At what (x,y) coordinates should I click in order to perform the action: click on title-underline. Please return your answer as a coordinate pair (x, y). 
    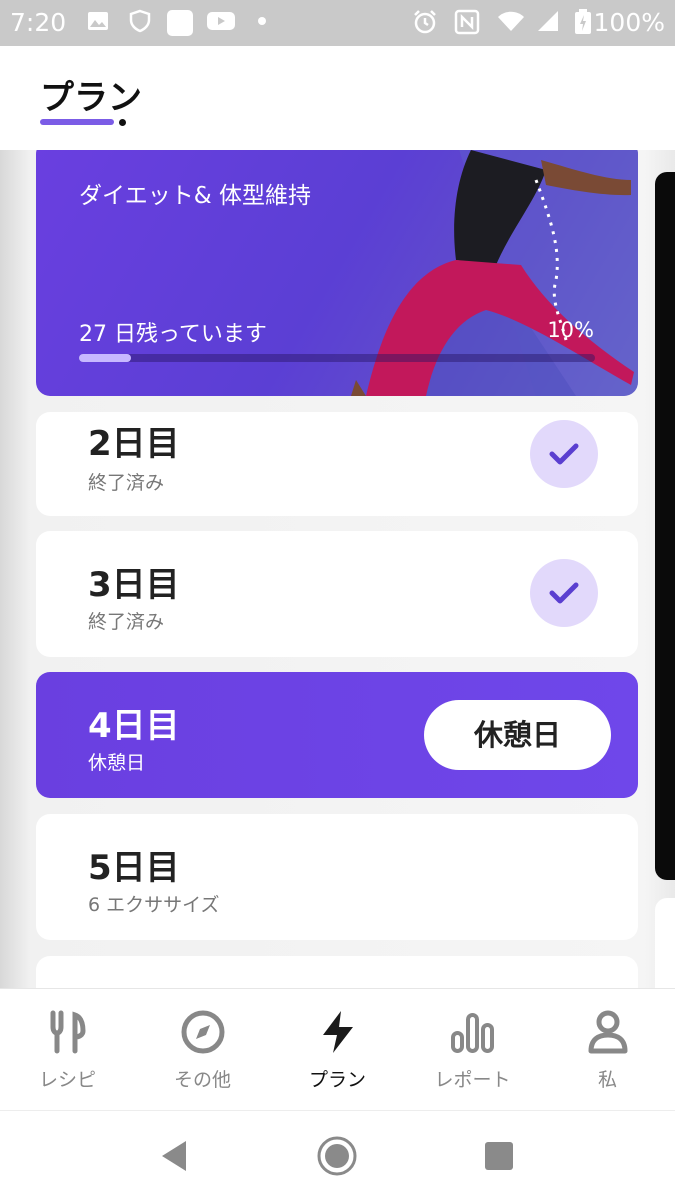
    Looking at the image, I should click on (77, 122).